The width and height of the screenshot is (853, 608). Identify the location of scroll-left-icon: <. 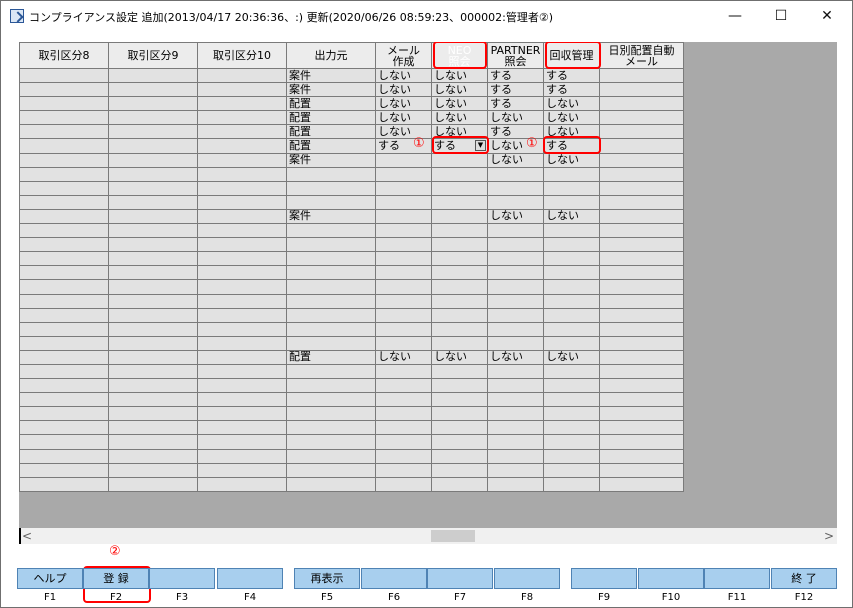
(27, 536).